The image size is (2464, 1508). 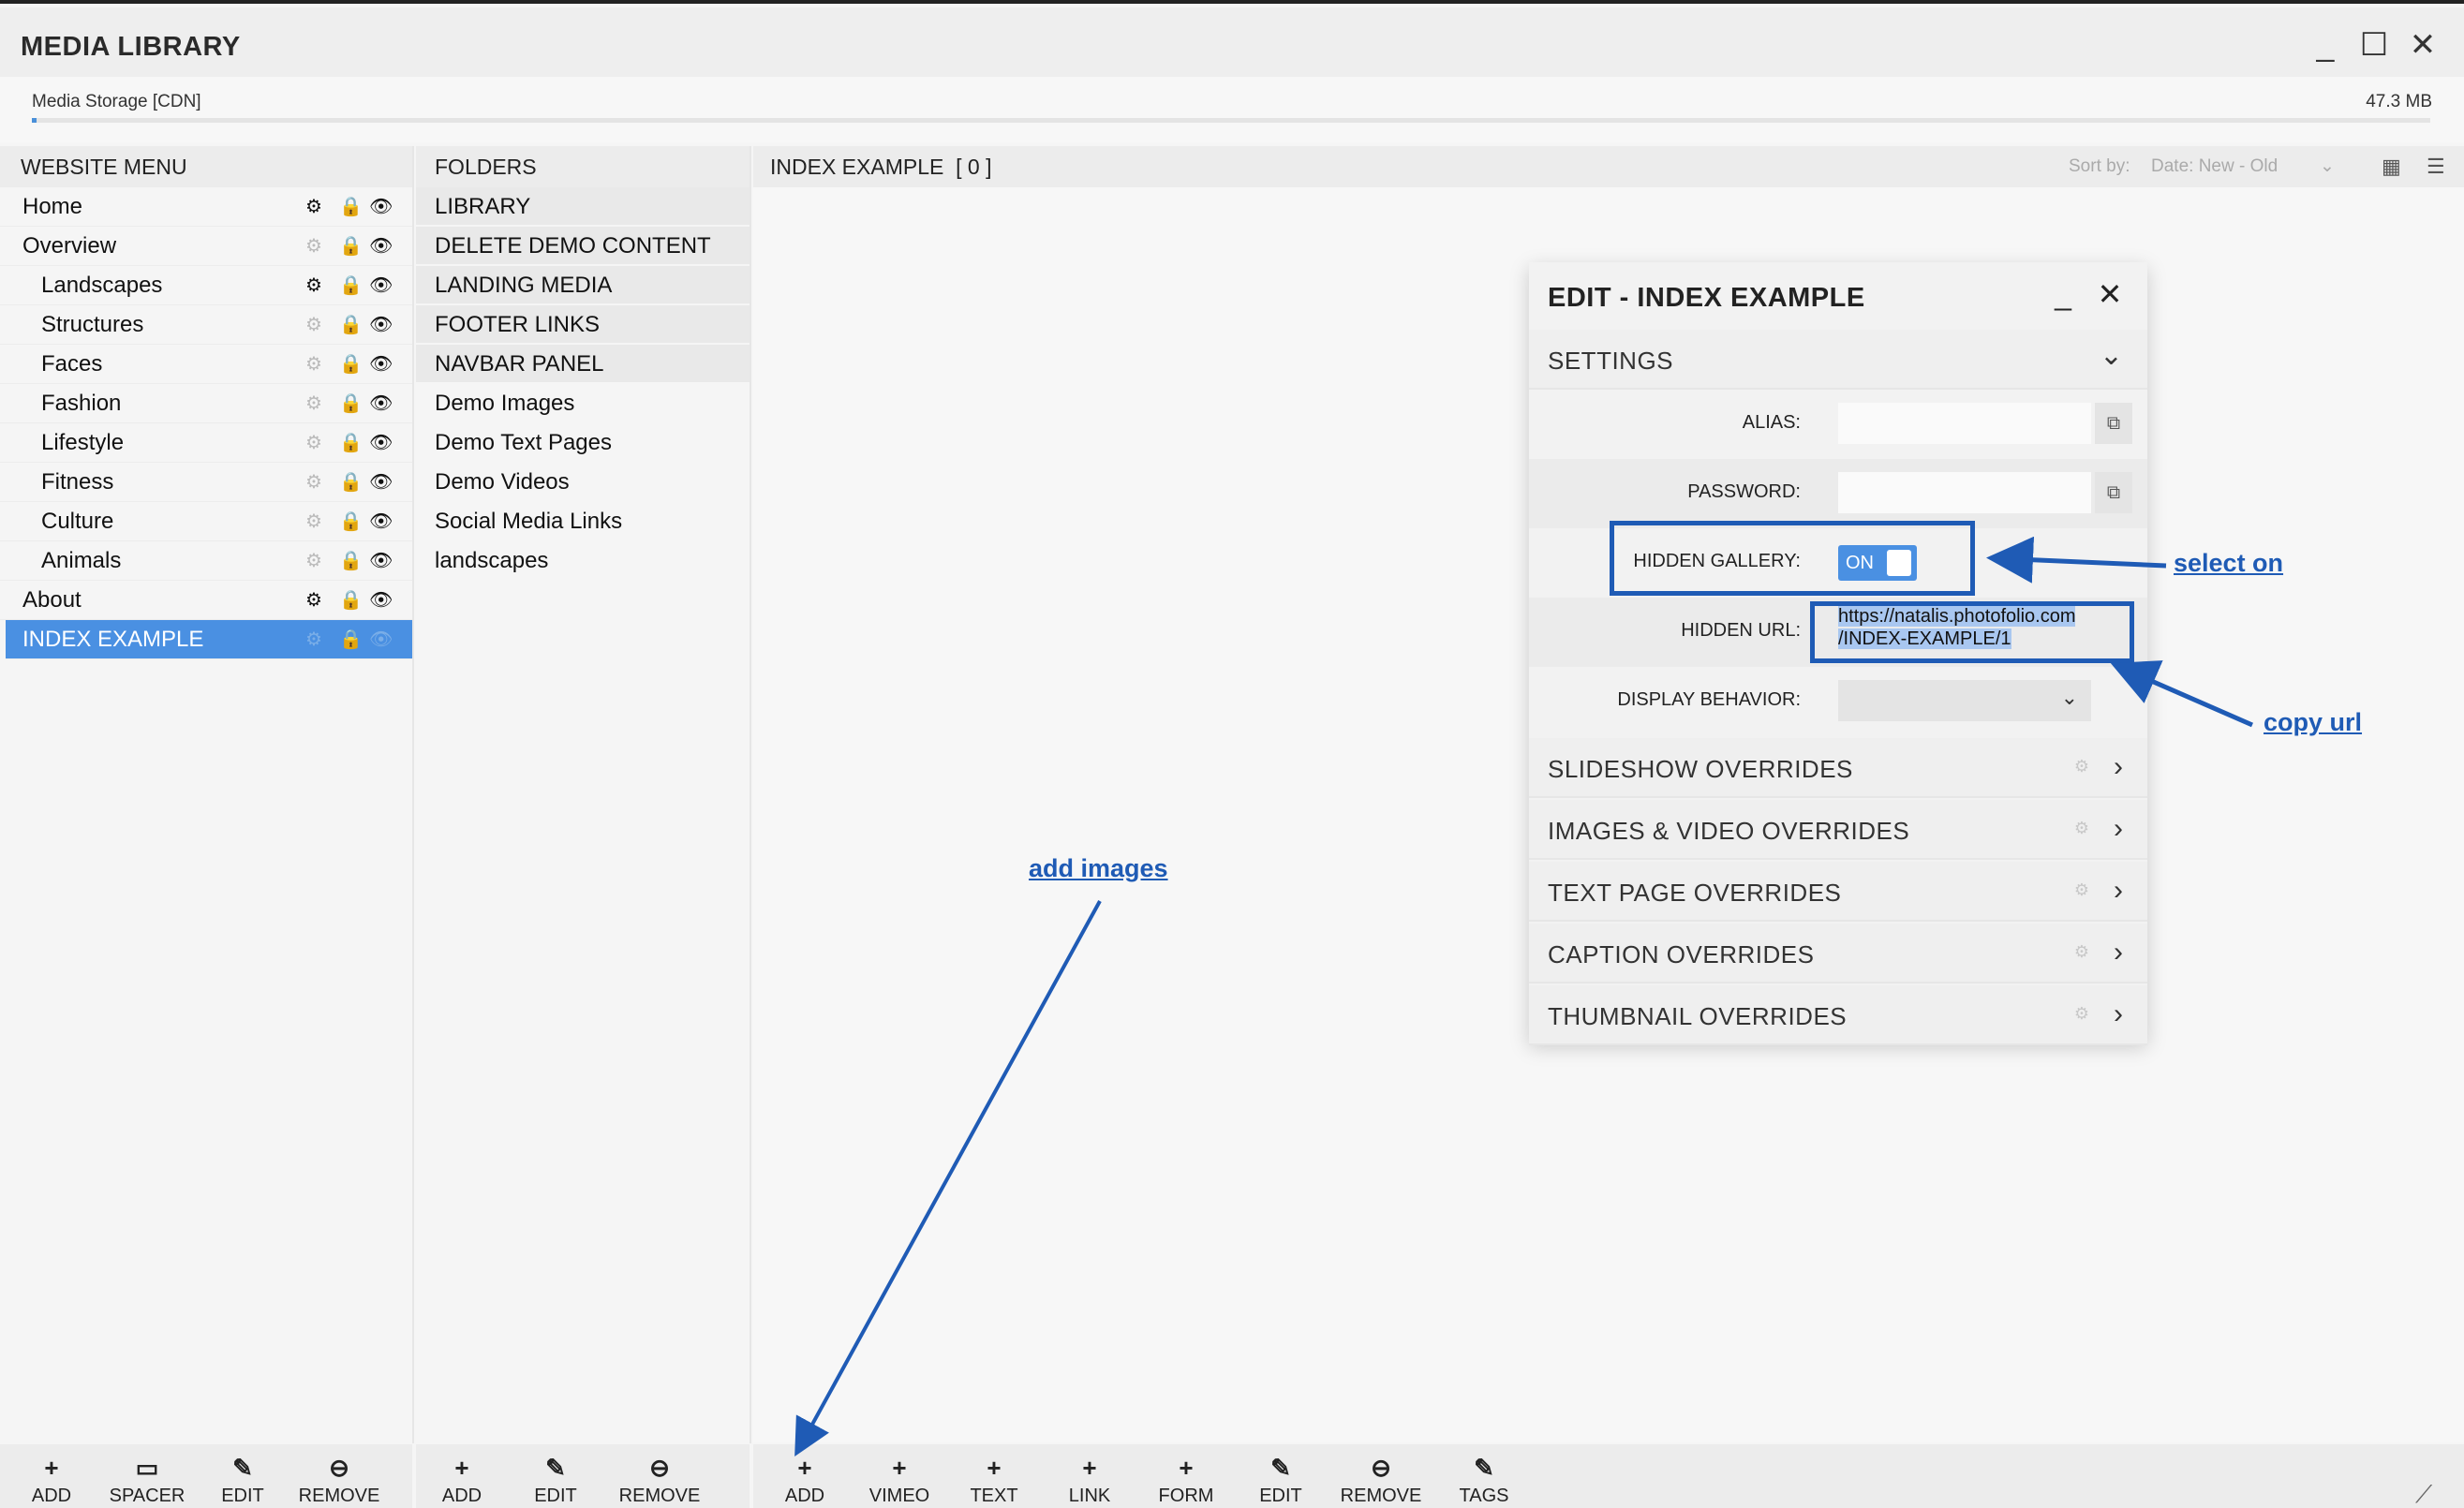 I want to click on arrow-to-url, so click(x=2182, y=694).